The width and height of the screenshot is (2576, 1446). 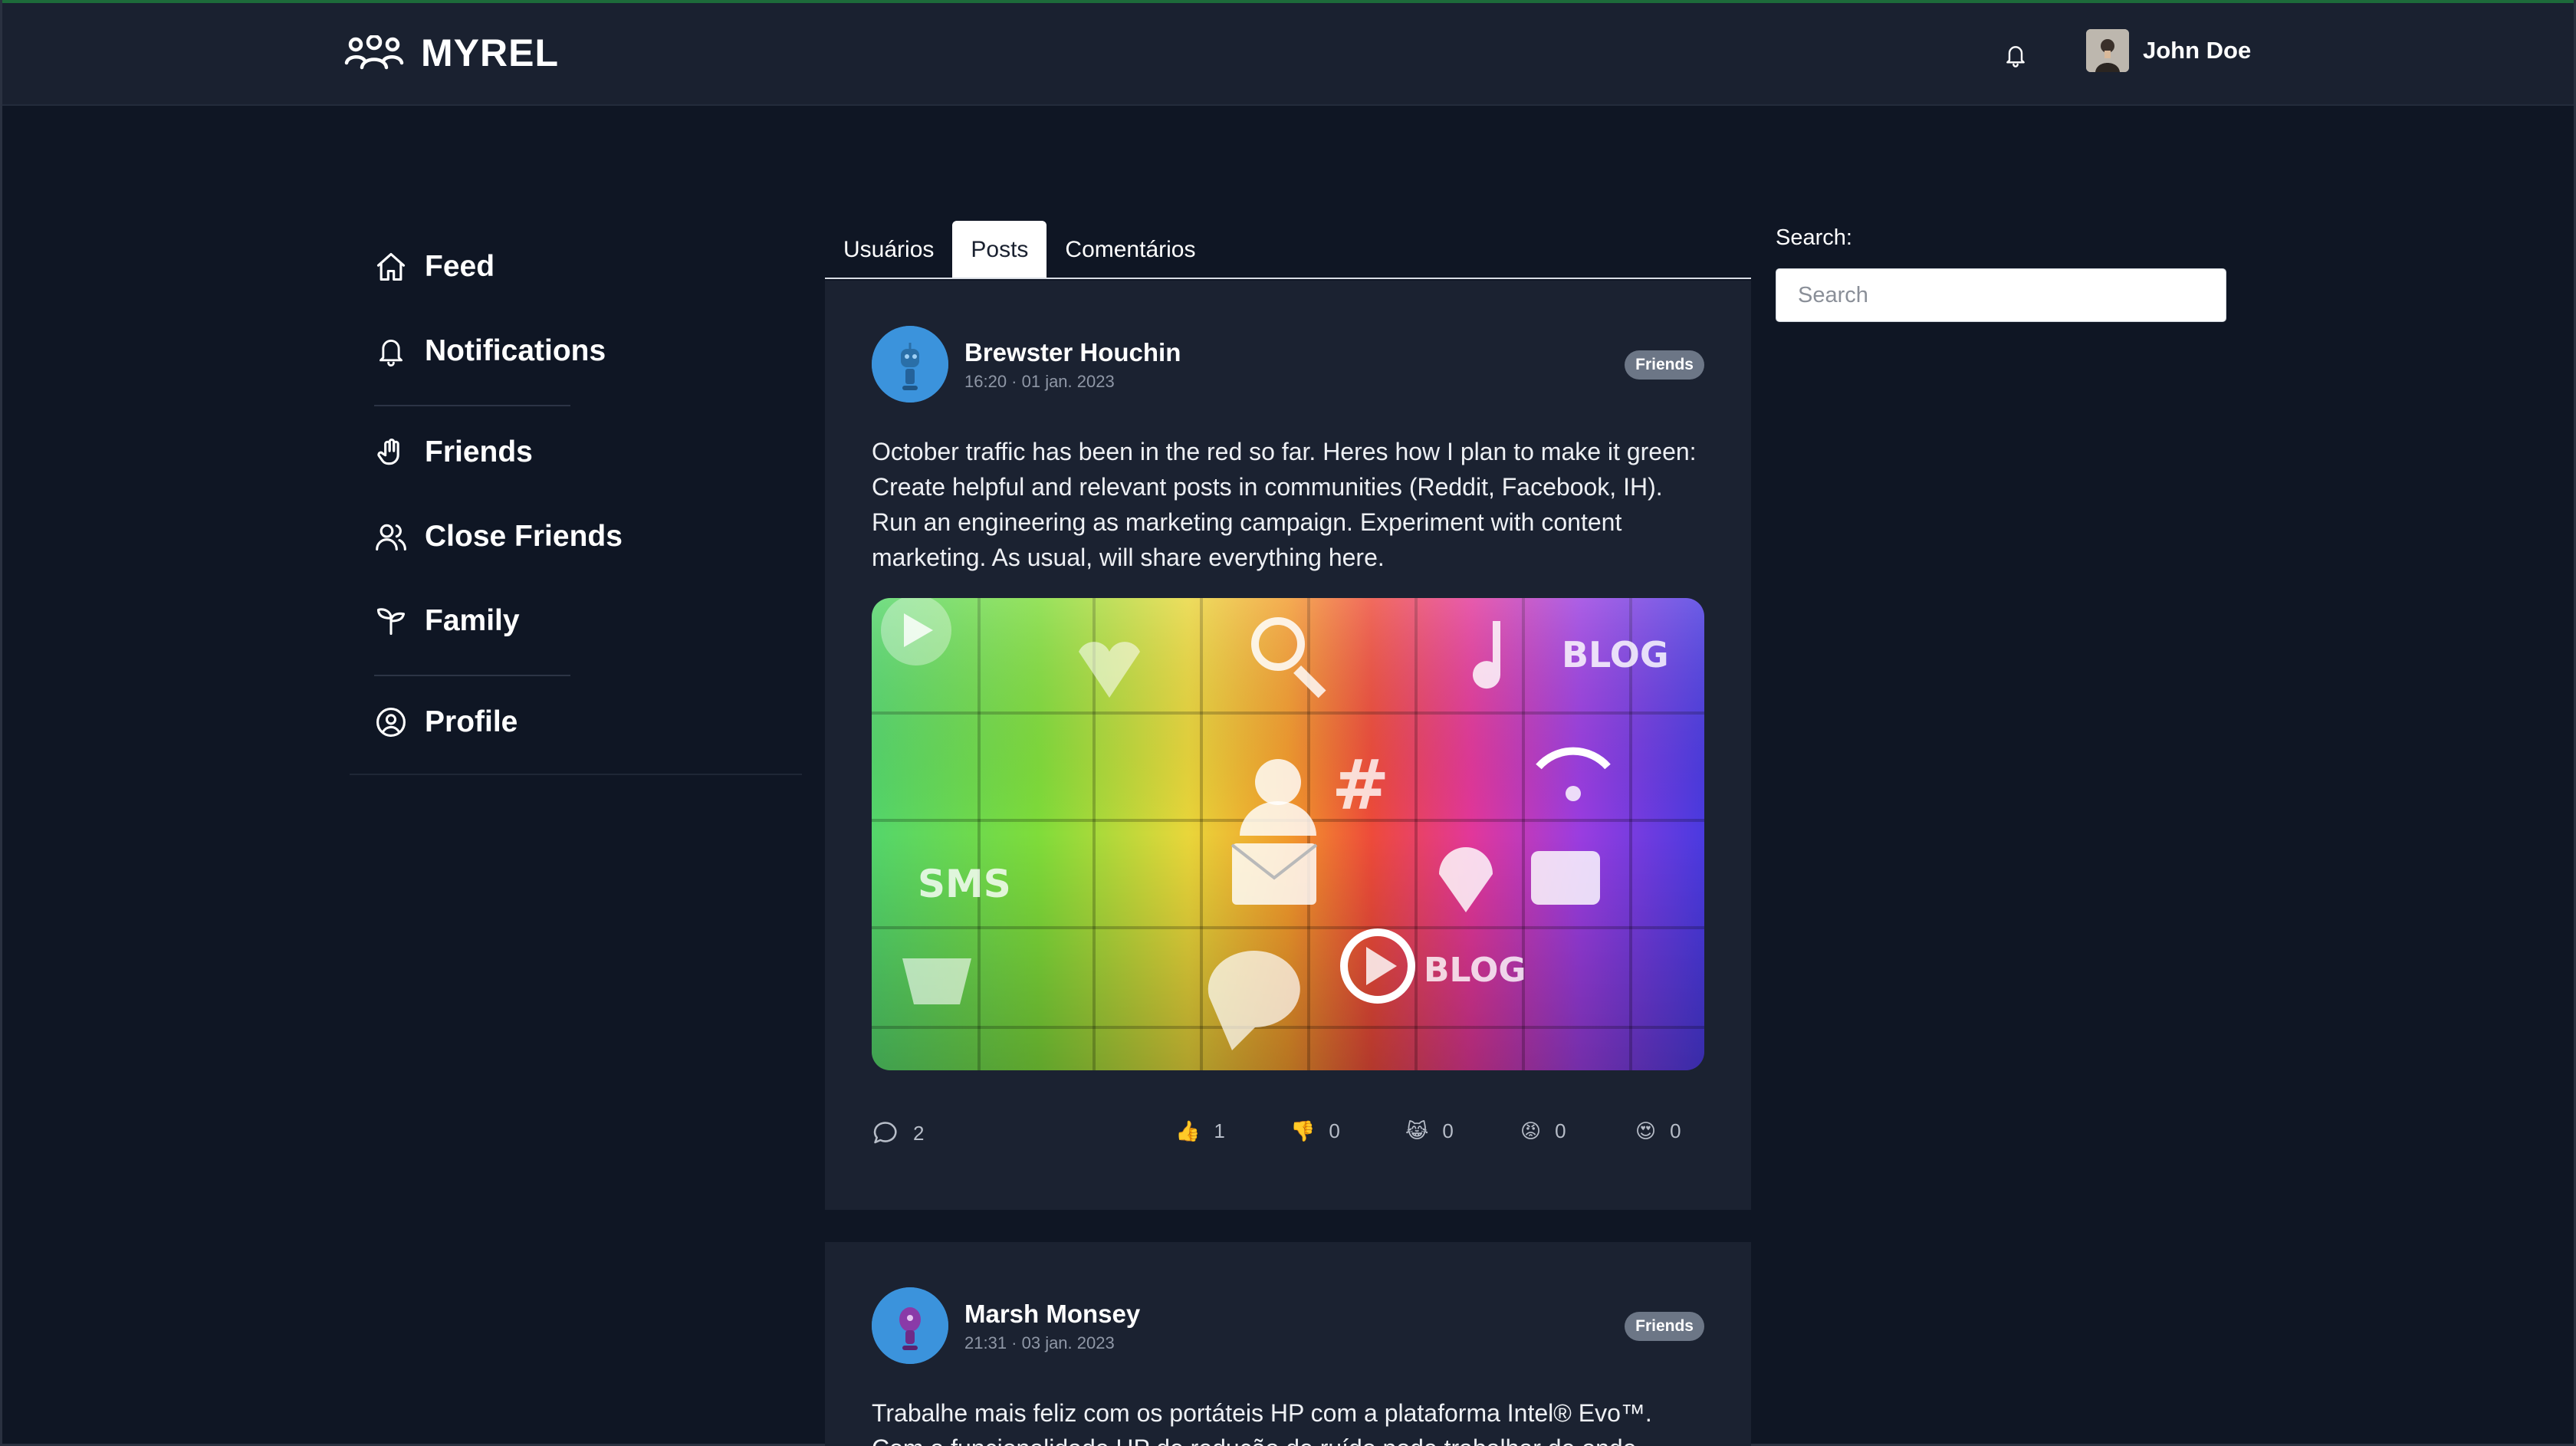 What do you see at coordinates (391, 537) in the screenshot?
I see `users-icon` at bounding box center [391, 537].